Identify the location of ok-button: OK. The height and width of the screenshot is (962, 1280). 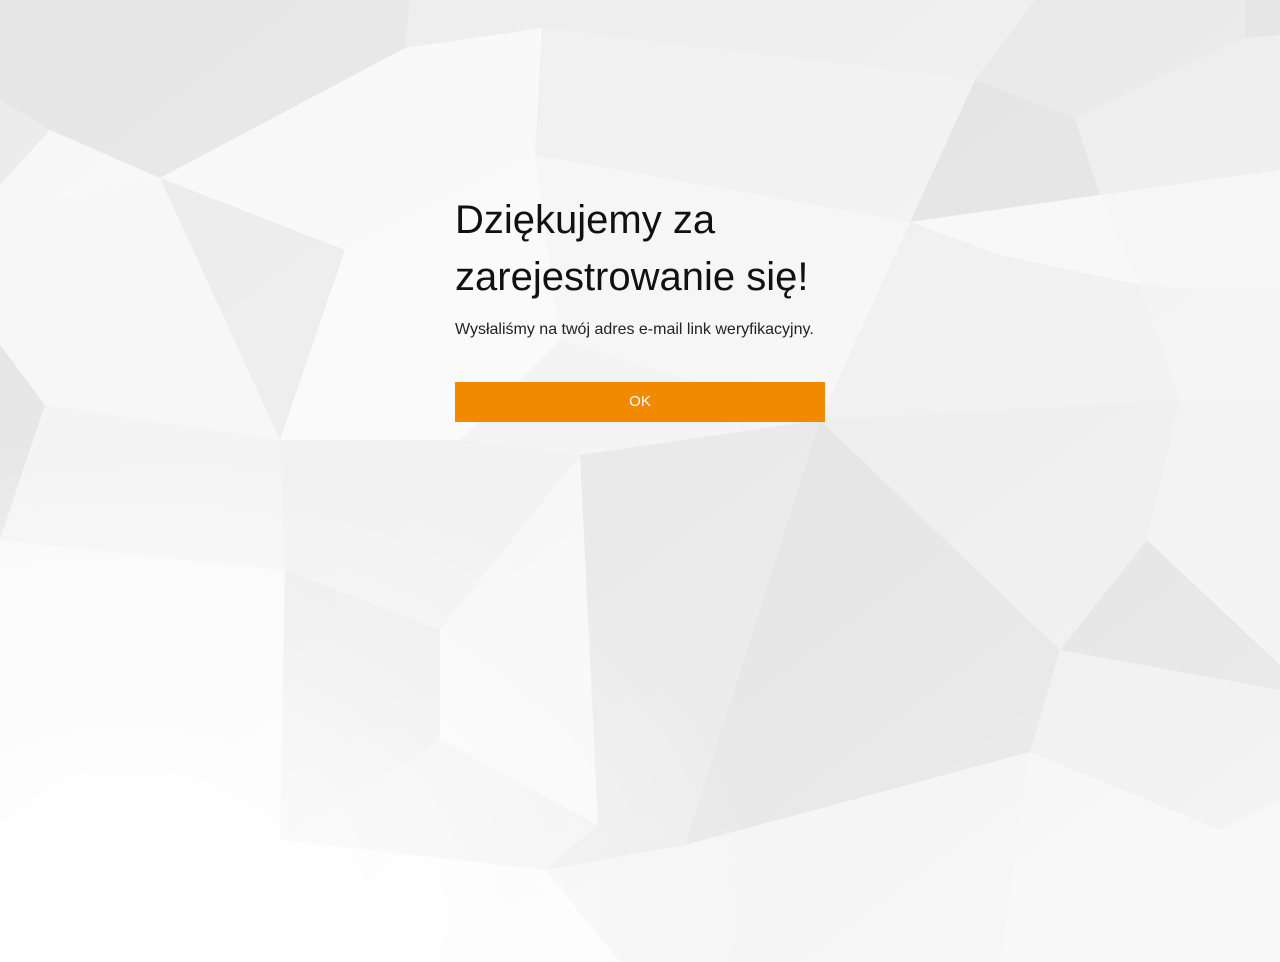
(640, 402).